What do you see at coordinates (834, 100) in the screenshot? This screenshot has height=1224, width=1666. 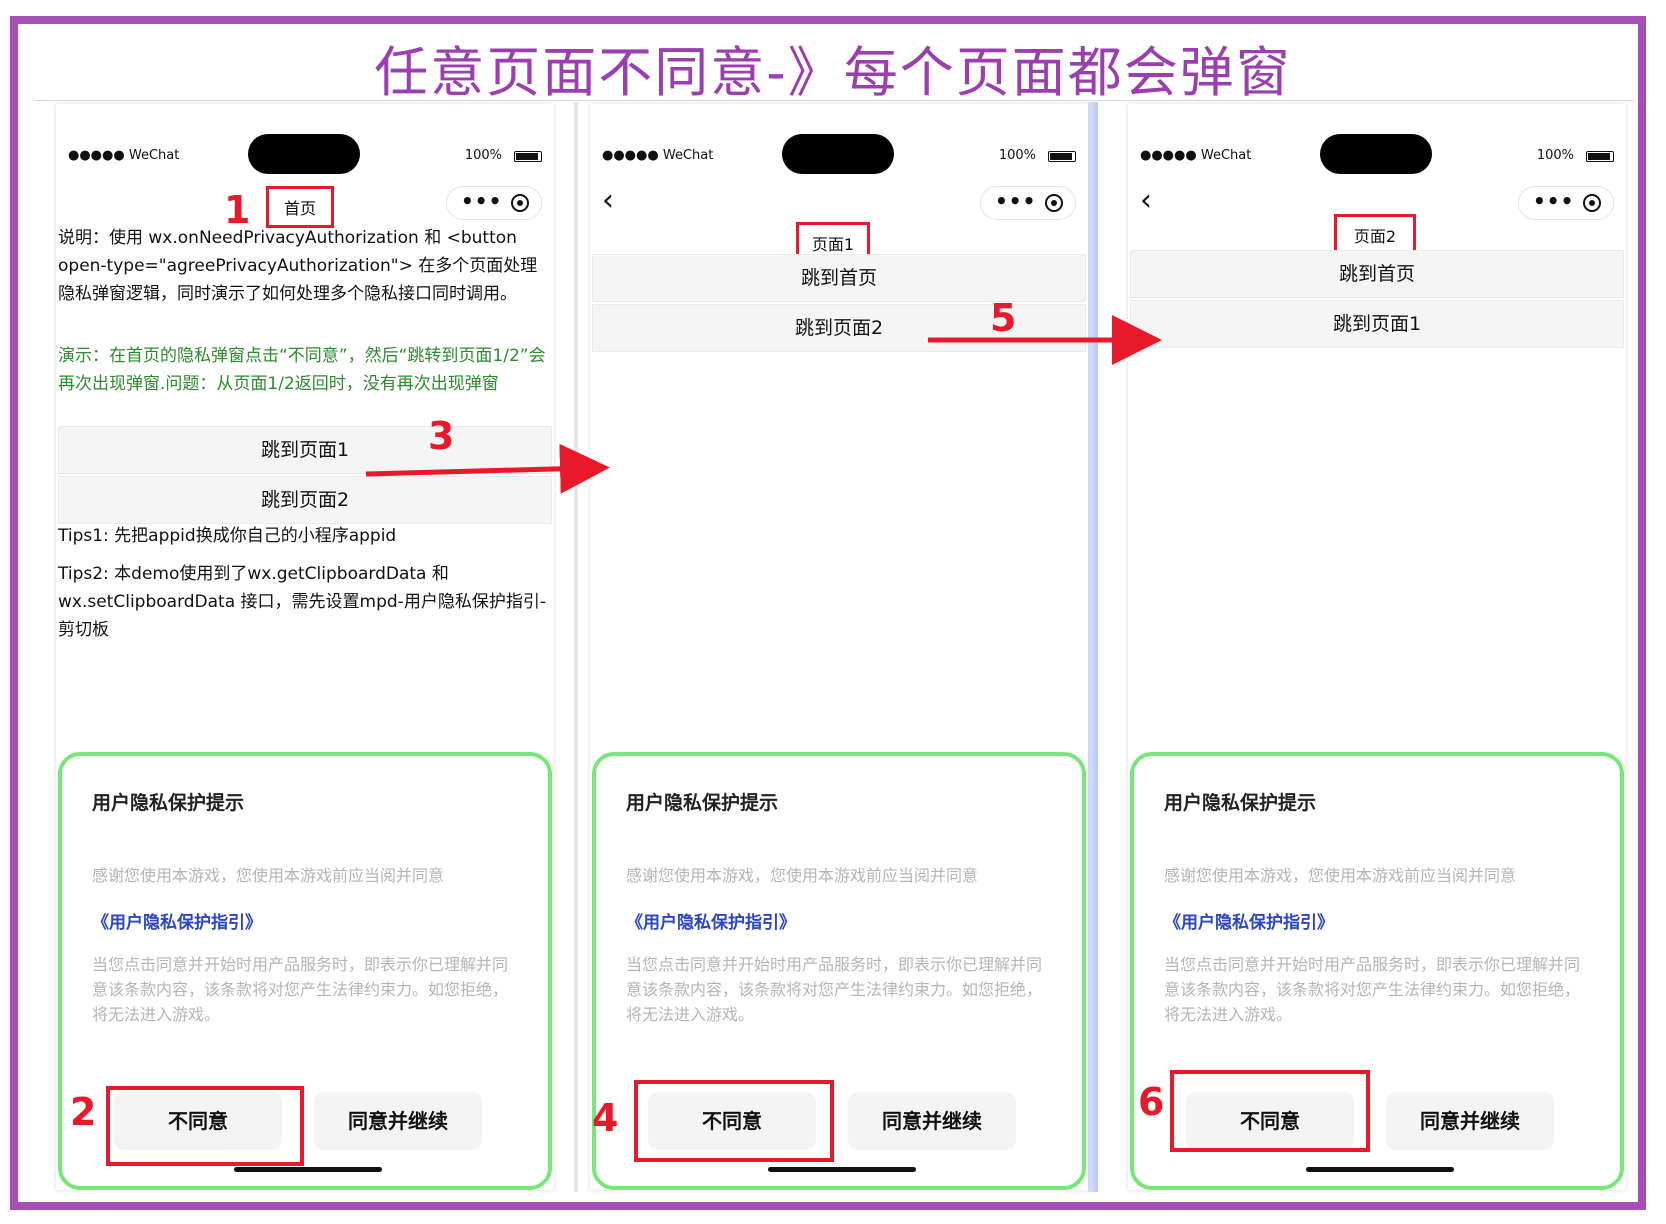 I see `title-divider` at bounding box center [834, 100].